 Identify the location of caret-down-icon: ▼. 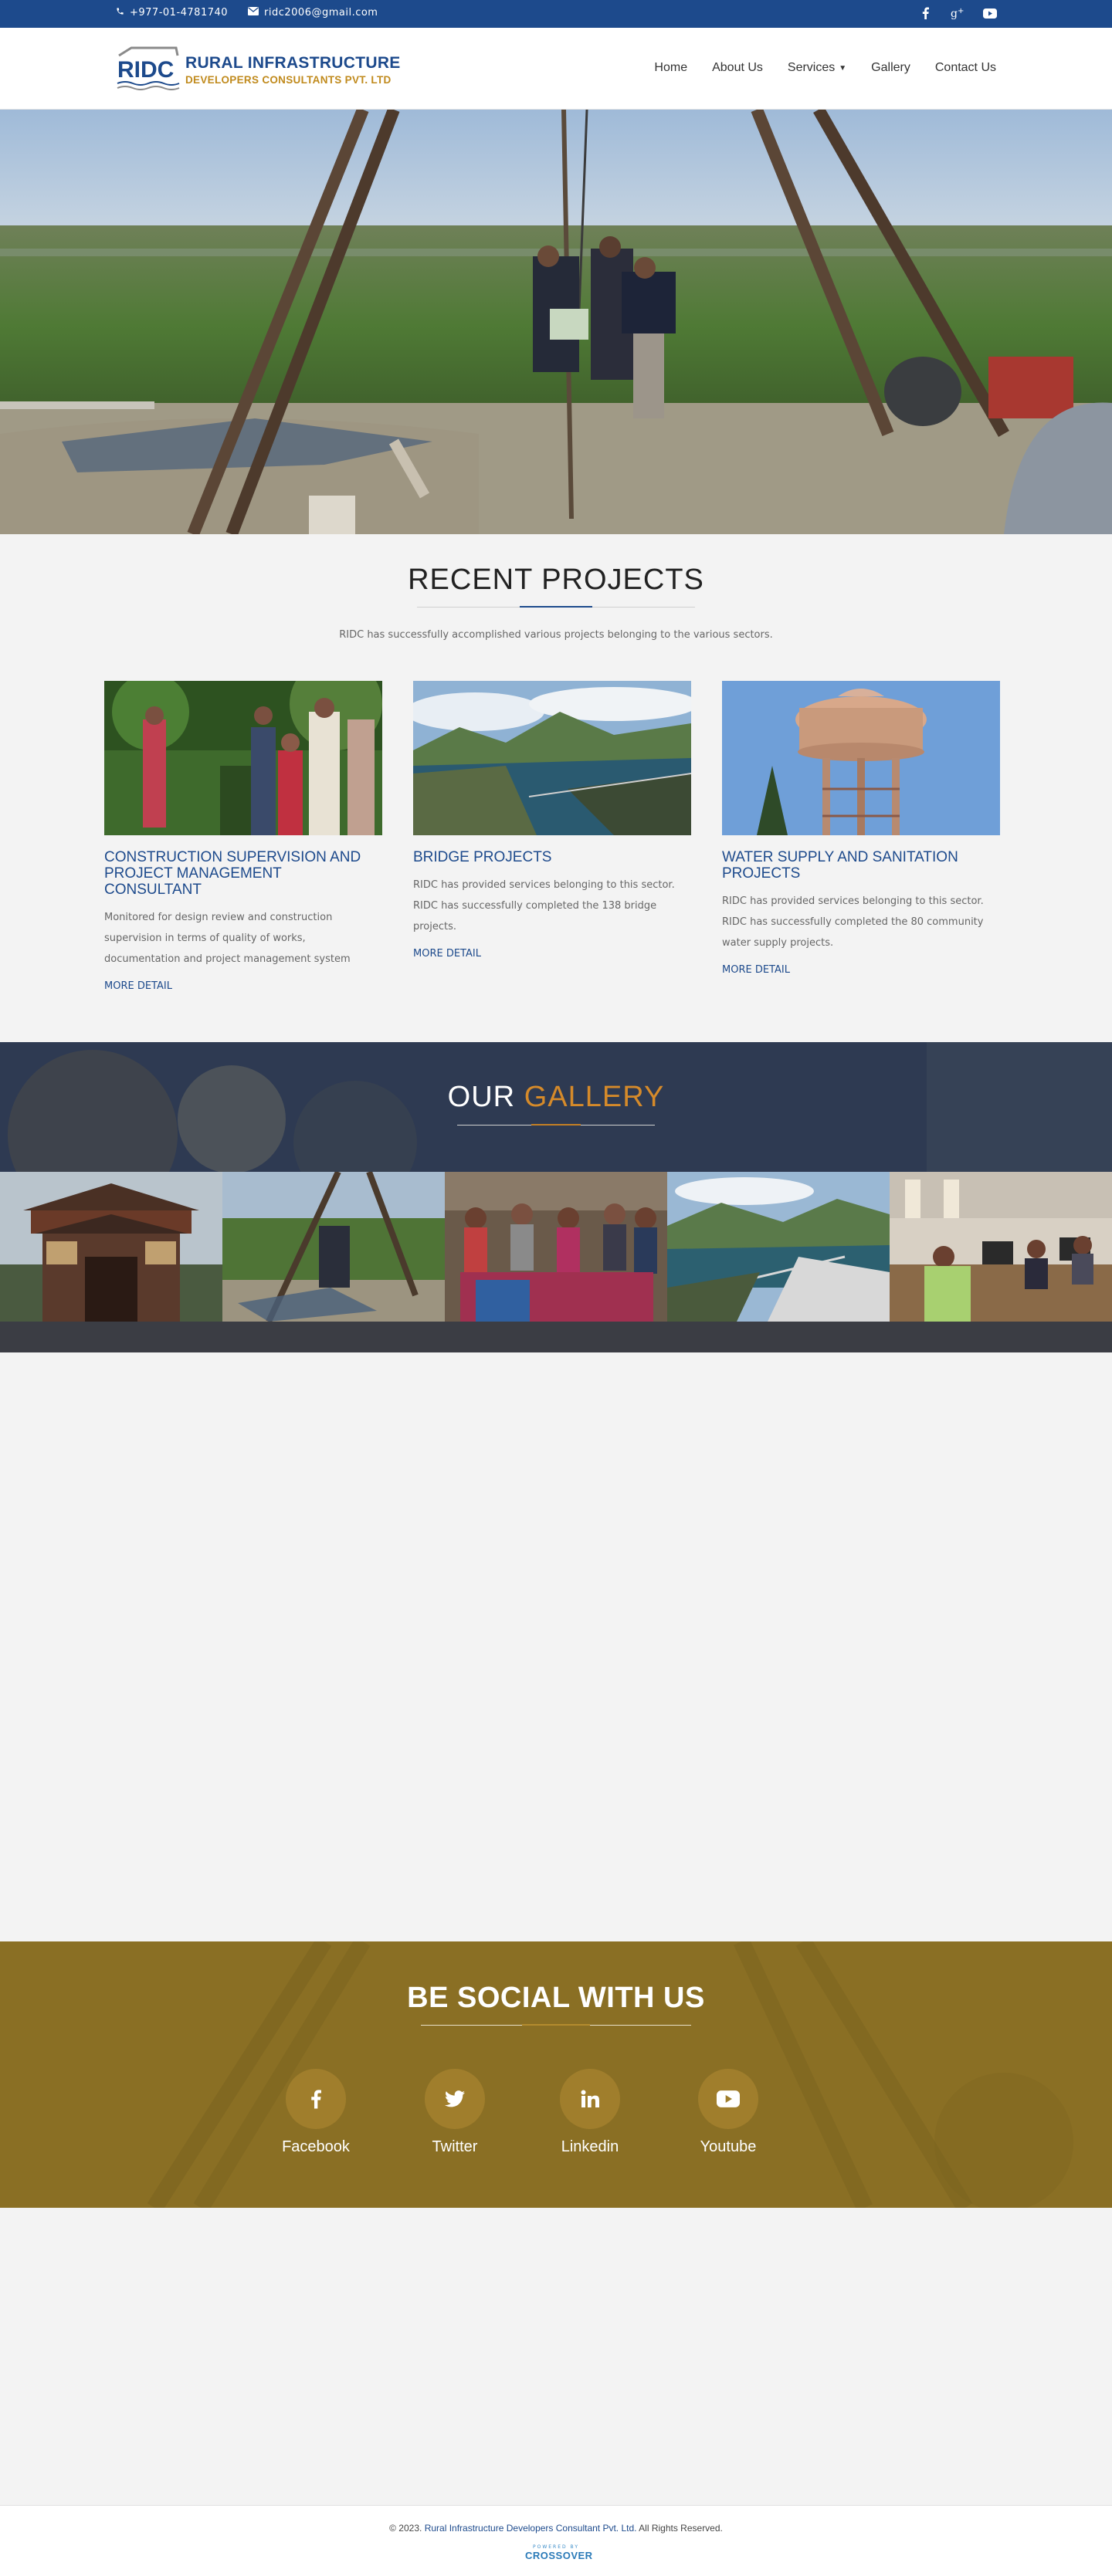
(843, 68).